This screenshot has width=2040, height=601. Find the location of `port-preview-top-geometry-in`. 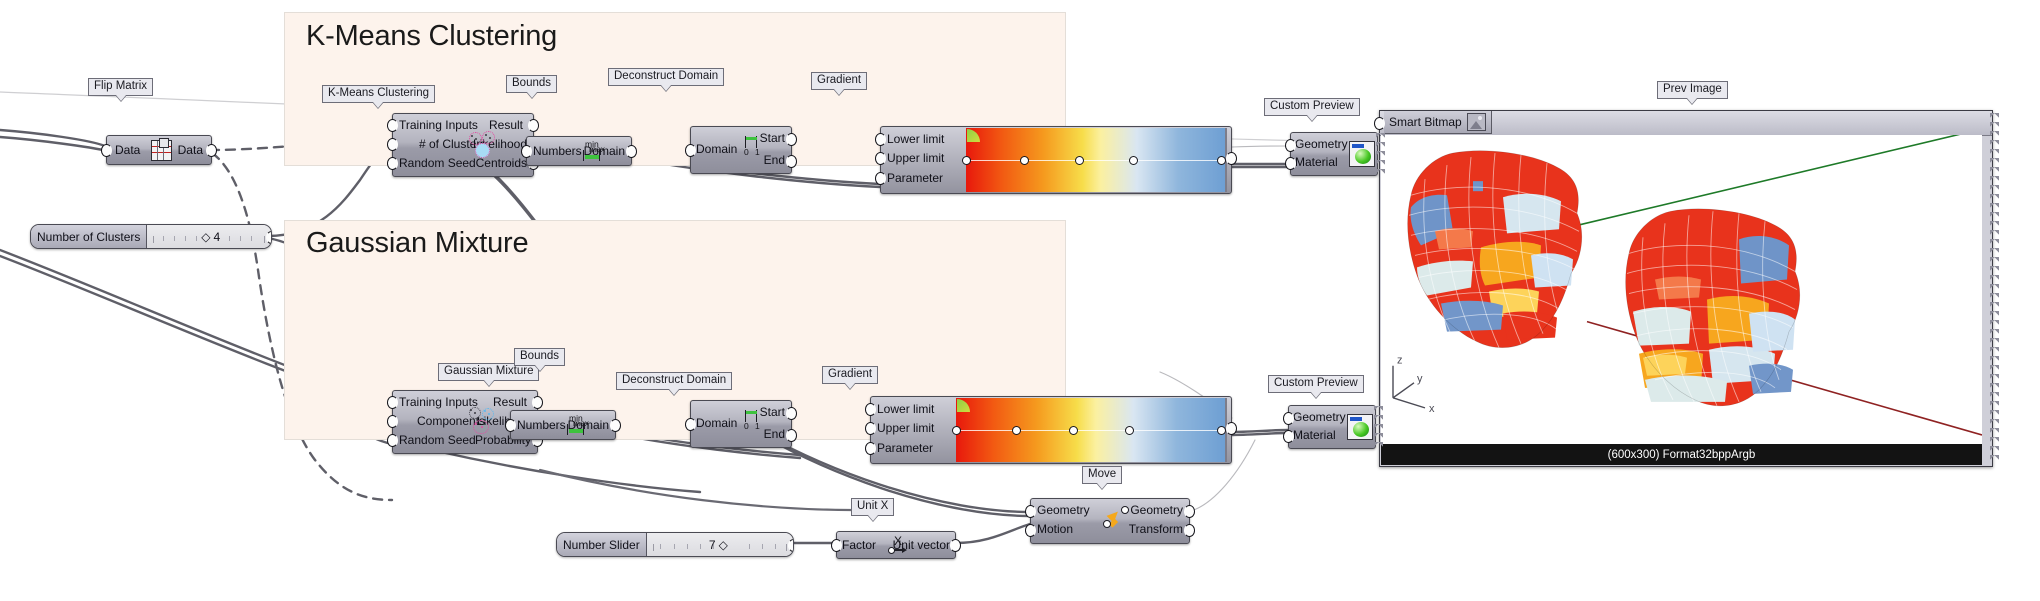

port-preview-top-geometry-in is located at coordinates (1290, 145).